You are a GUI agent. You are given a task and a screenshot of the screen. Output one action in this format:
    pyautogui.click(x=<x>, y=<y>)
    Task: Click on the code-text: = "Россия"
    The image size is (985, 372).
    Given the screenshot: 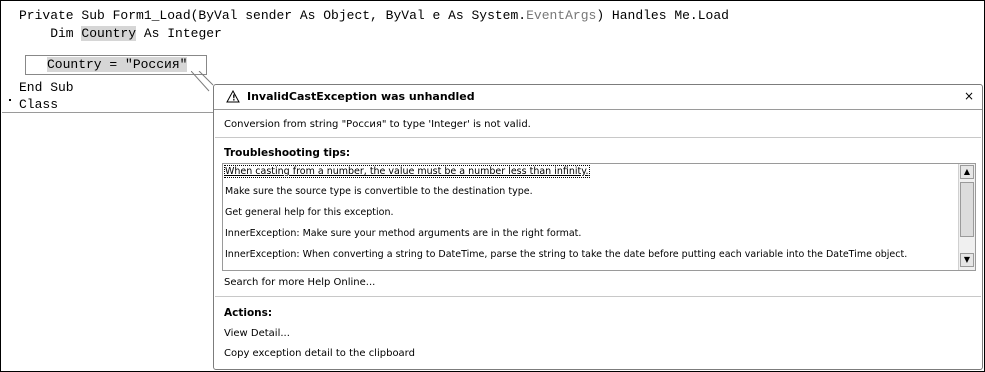 What is the action you would take?
    pyautogui.click(x=144, y=64)
    